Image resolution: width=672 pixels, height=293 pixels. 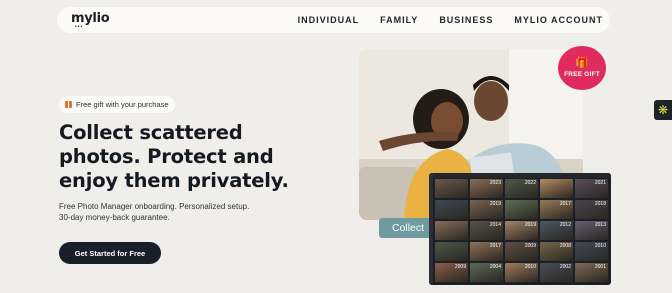 I want to click on free-gift-badge: 🎁 FREE GIFT, so click(x=582, y=68).